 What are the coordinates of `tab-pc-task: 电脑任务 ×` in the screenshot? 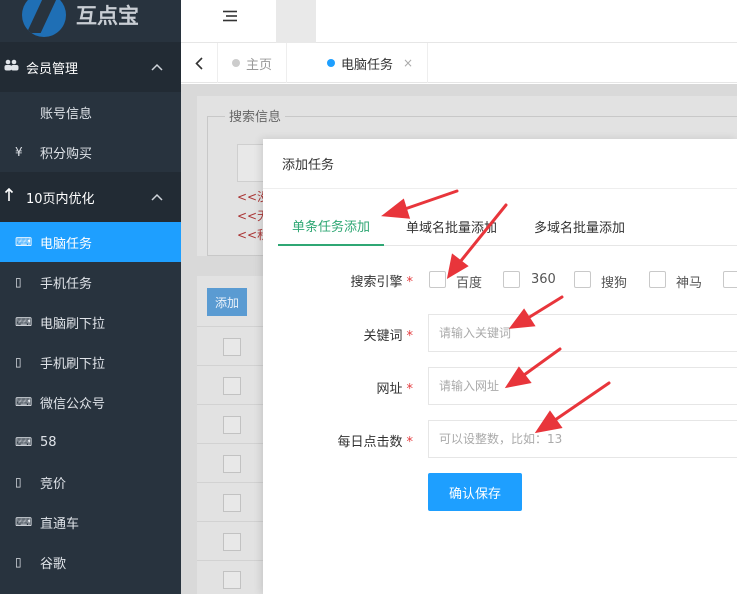 It's located at (371, 63).